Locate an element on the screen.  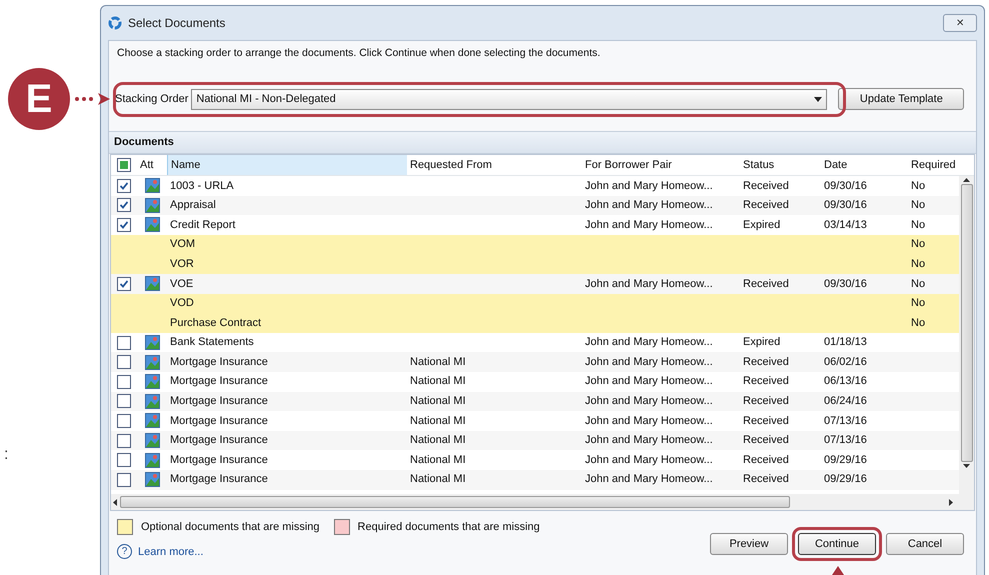
name-cell-text: Purchase Contract is located at coordinates (215, 323).